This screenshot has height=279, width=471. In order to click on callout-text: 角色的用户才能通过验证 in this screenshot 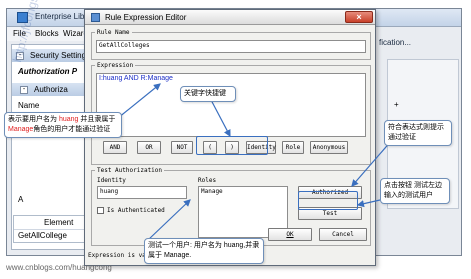, I will do `click(72, 129)`.